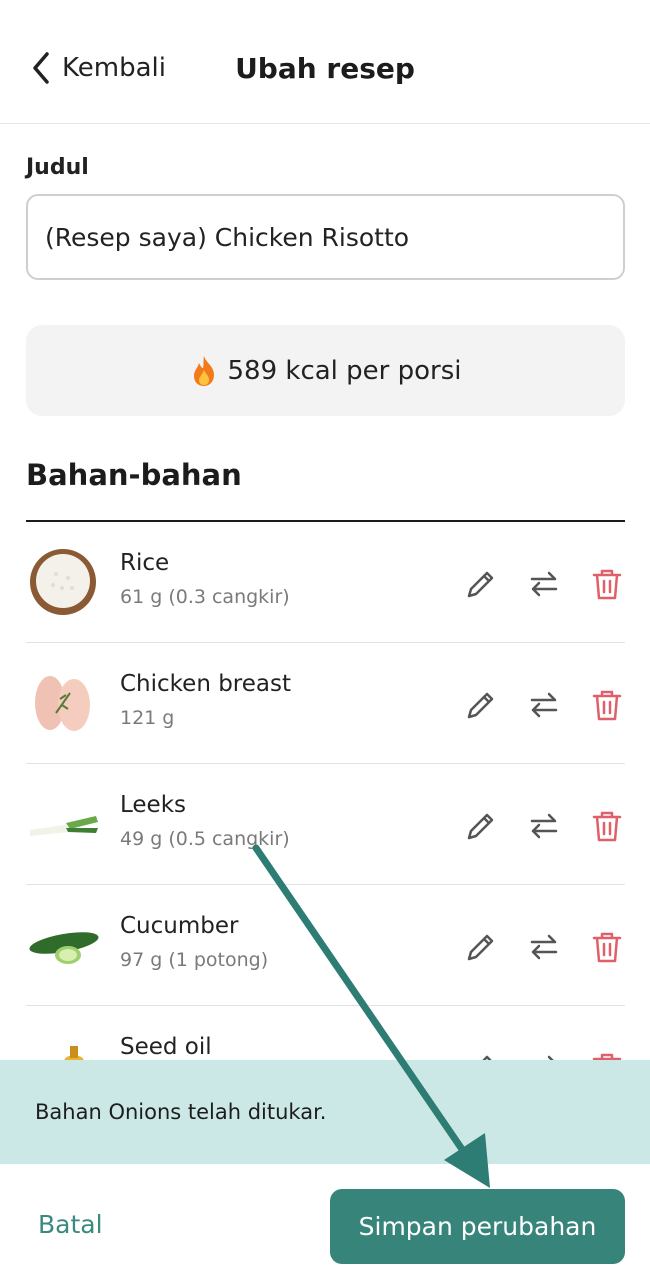  What do you see at coordinates (206, 684) in the screenshot?
I see `ingredient-name: Chicken breast` at bounding box center [206, 684].